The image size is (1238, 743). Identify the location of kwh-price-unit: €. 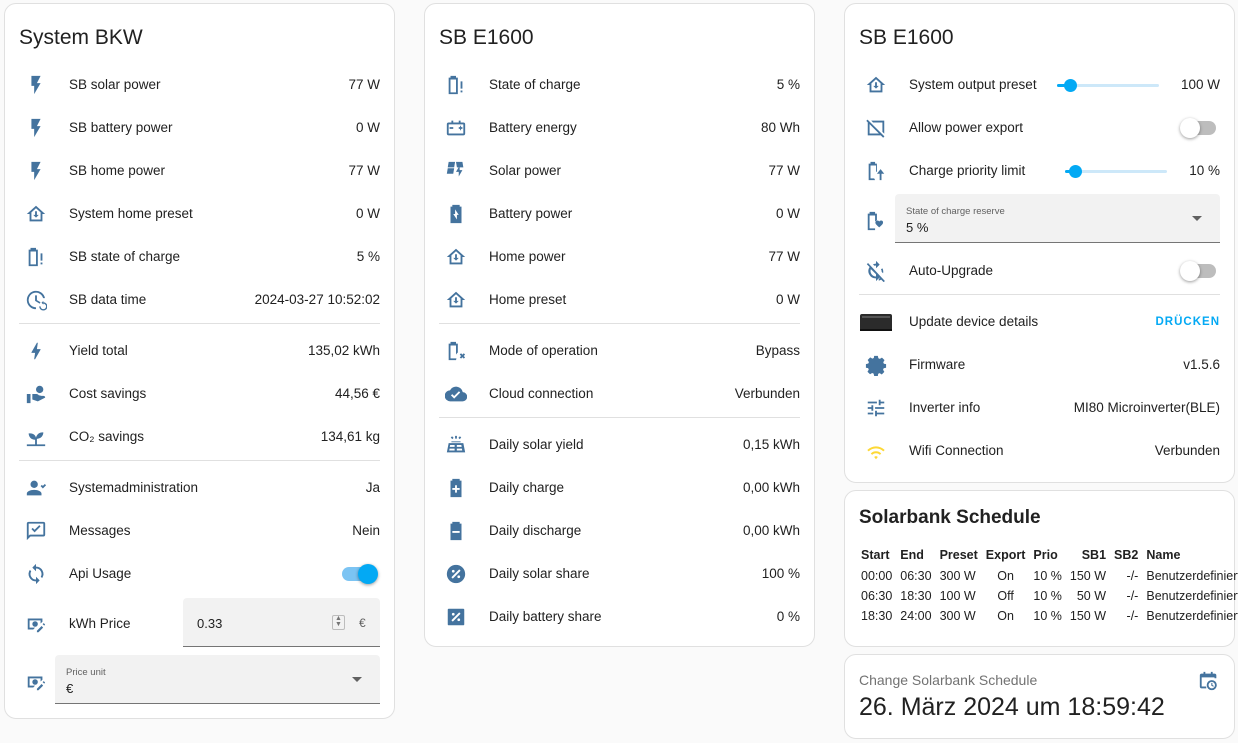
(362, 623).